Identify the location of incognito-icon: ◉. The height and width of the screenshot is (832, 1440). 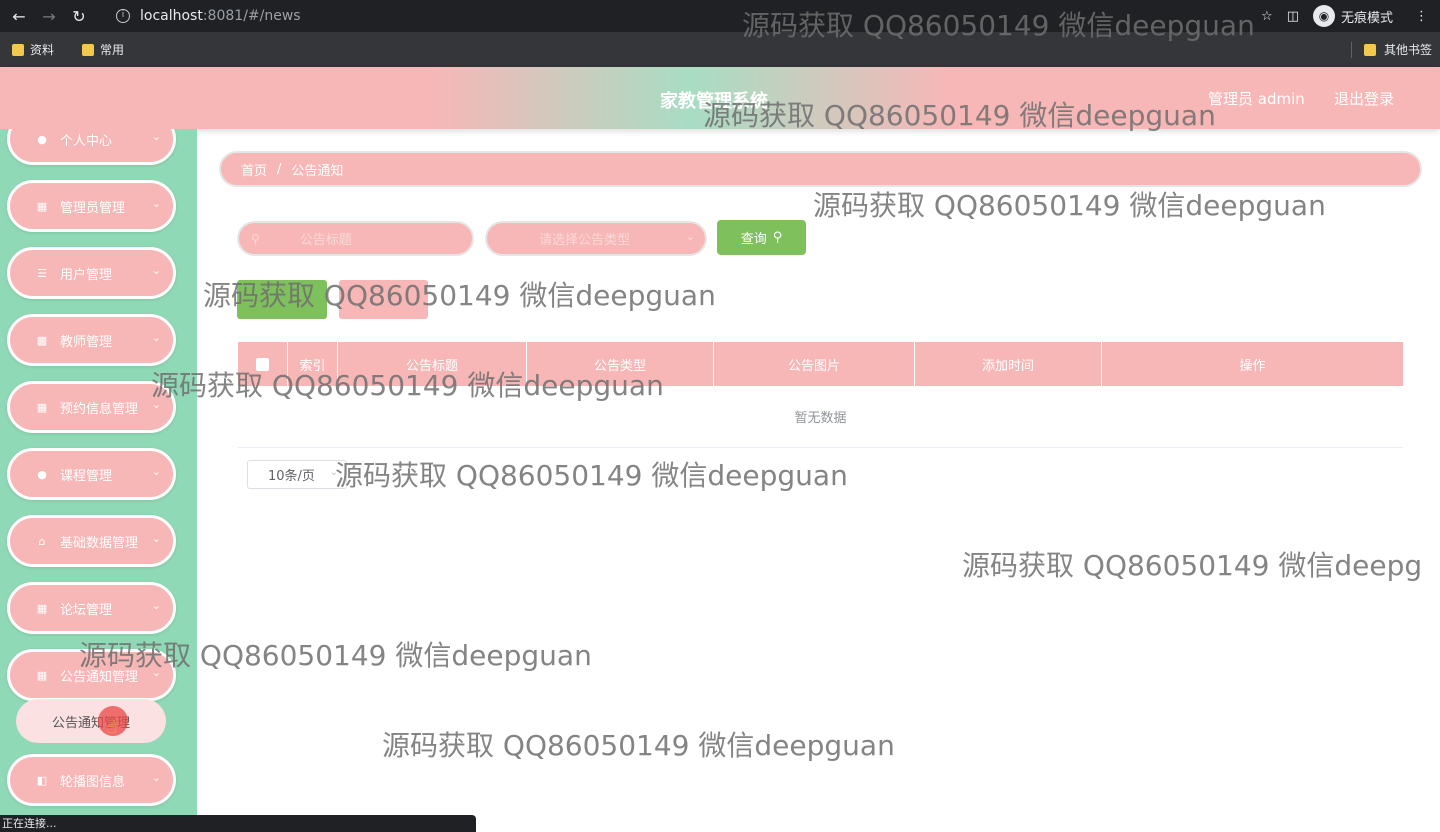
(1323, 16).